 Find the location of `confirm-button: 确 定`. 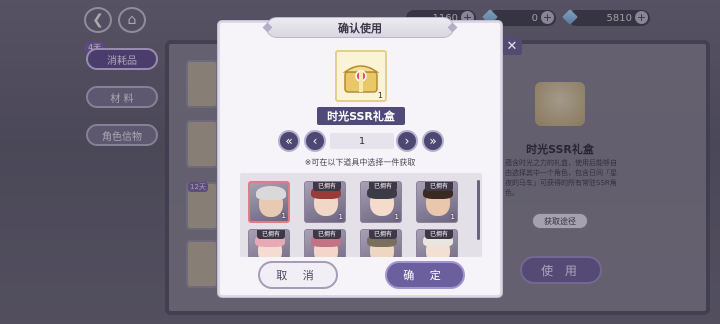

confirm-button: 确 定 is located at coordinates (425, 275).